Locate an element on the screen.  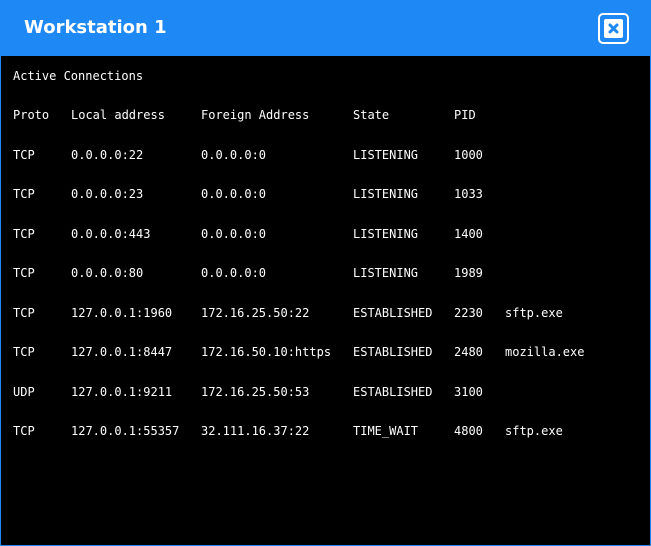
cell-pid: 1400 is located at coordinates (468, 234).